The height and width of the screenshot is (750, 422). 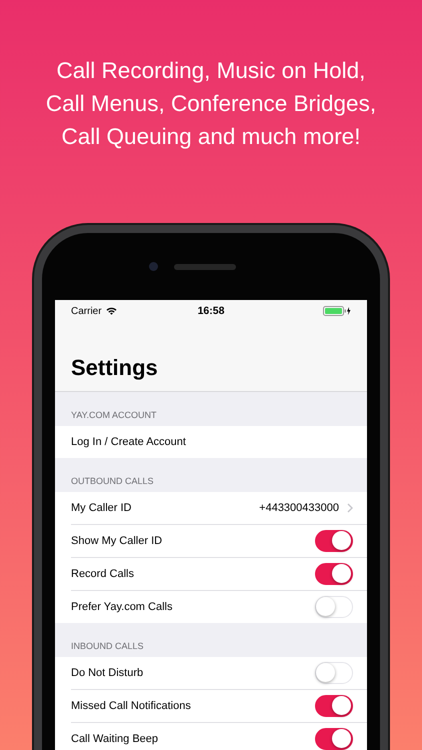 I want to click on settings-row-label: Record Calls, so click(x=103, y=574).